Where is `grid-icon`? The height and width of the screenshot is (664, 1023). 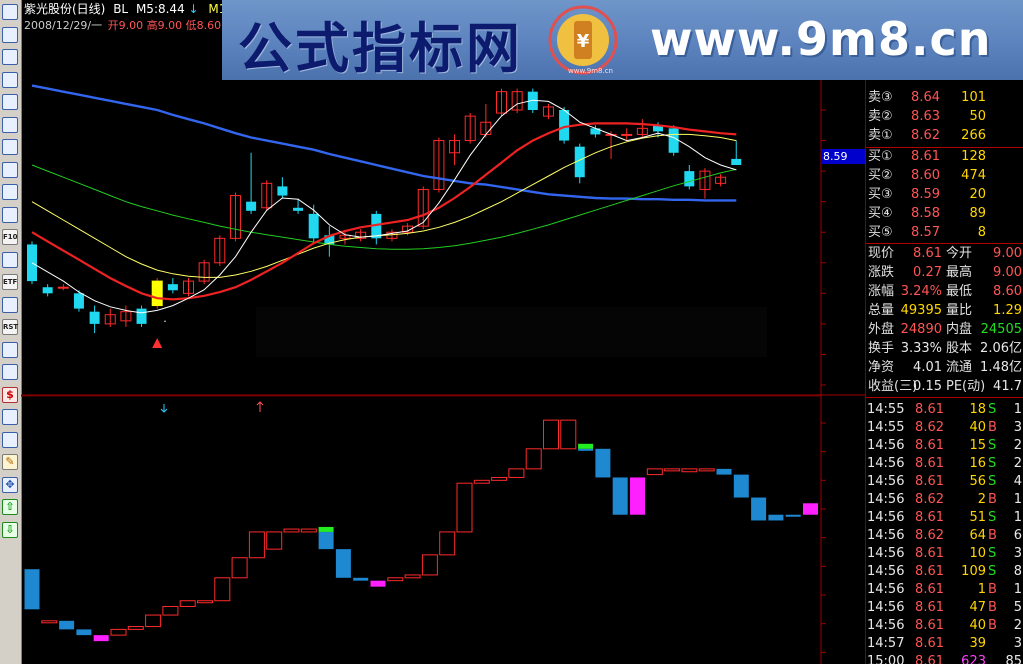 grid-icon is located at coordinates (10, 124).